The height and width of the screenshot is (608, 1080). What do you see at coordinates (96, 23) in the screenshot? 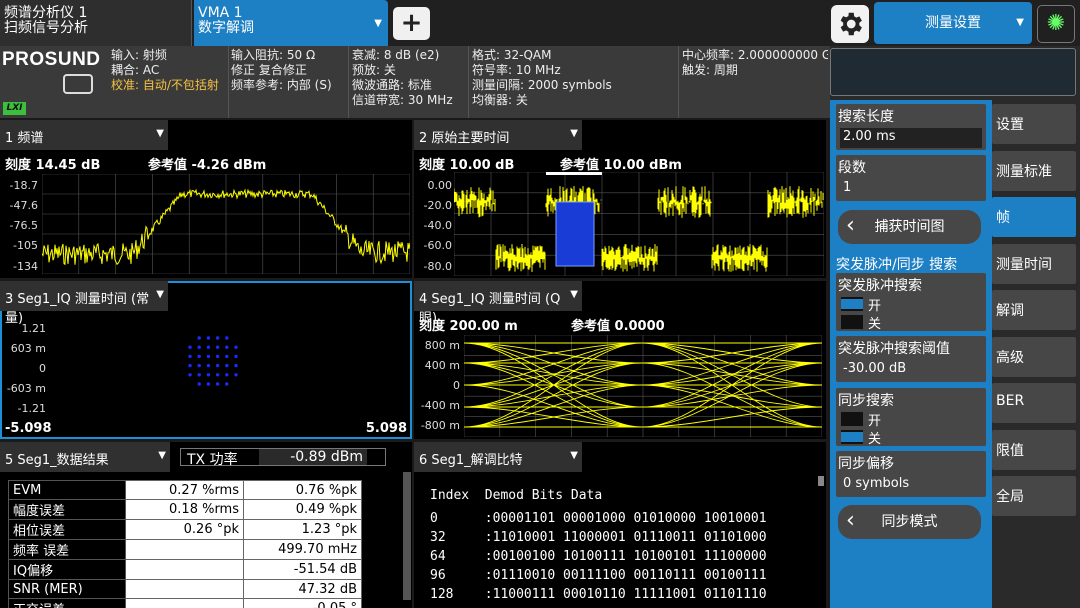
I see `tab-spectrum-analyzer: 频谱分析仪 1 扫频信号分析` at bounding box center [96, 23].